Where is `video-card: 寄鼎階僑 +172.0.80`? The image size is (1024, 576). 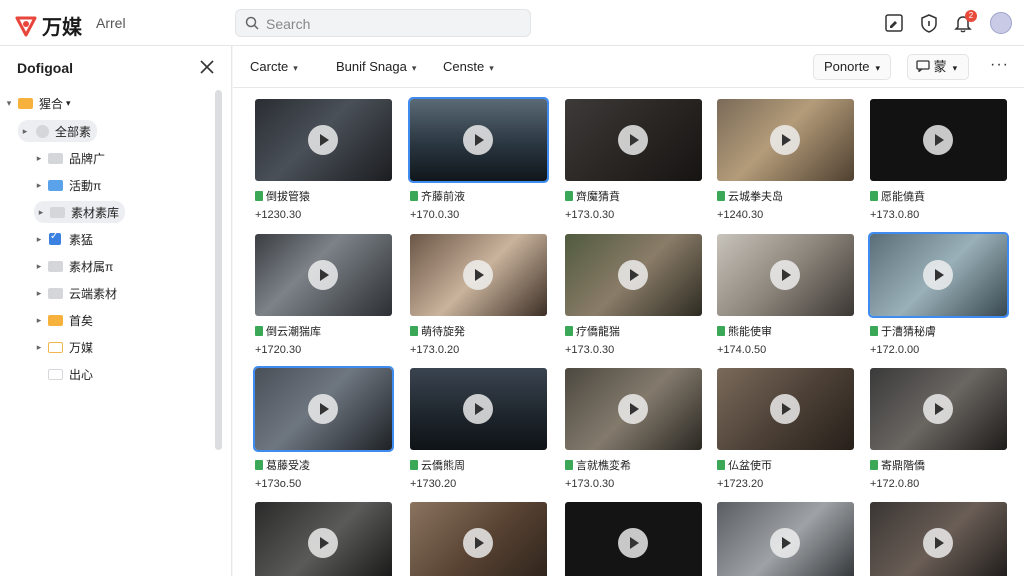
video-card: 寄鼎階僑 +172.0.80 is located at coordinates (938, 429).